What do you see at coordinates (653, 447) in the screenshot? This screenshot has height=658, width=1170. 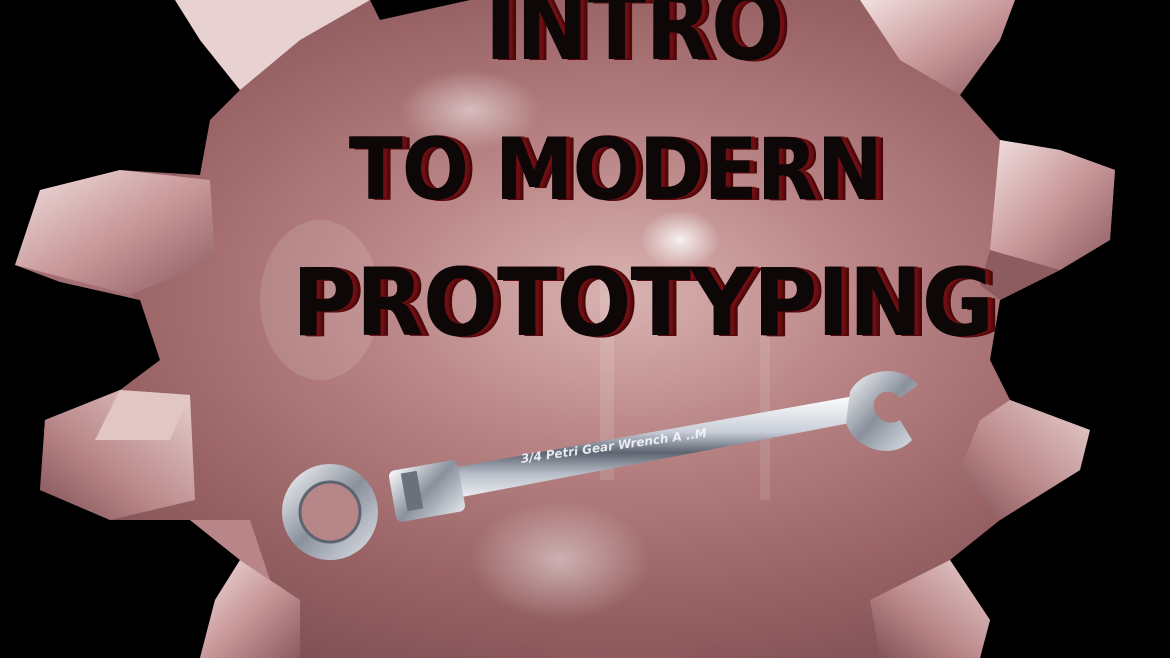 I see `wrench-handle` at bounding box center [653, 447].